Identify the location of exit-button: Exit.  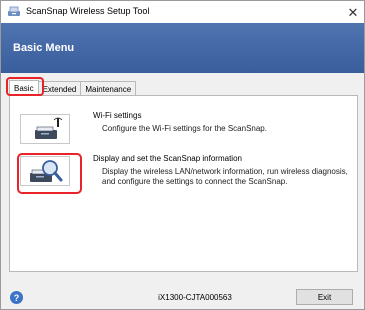
(324, 297).